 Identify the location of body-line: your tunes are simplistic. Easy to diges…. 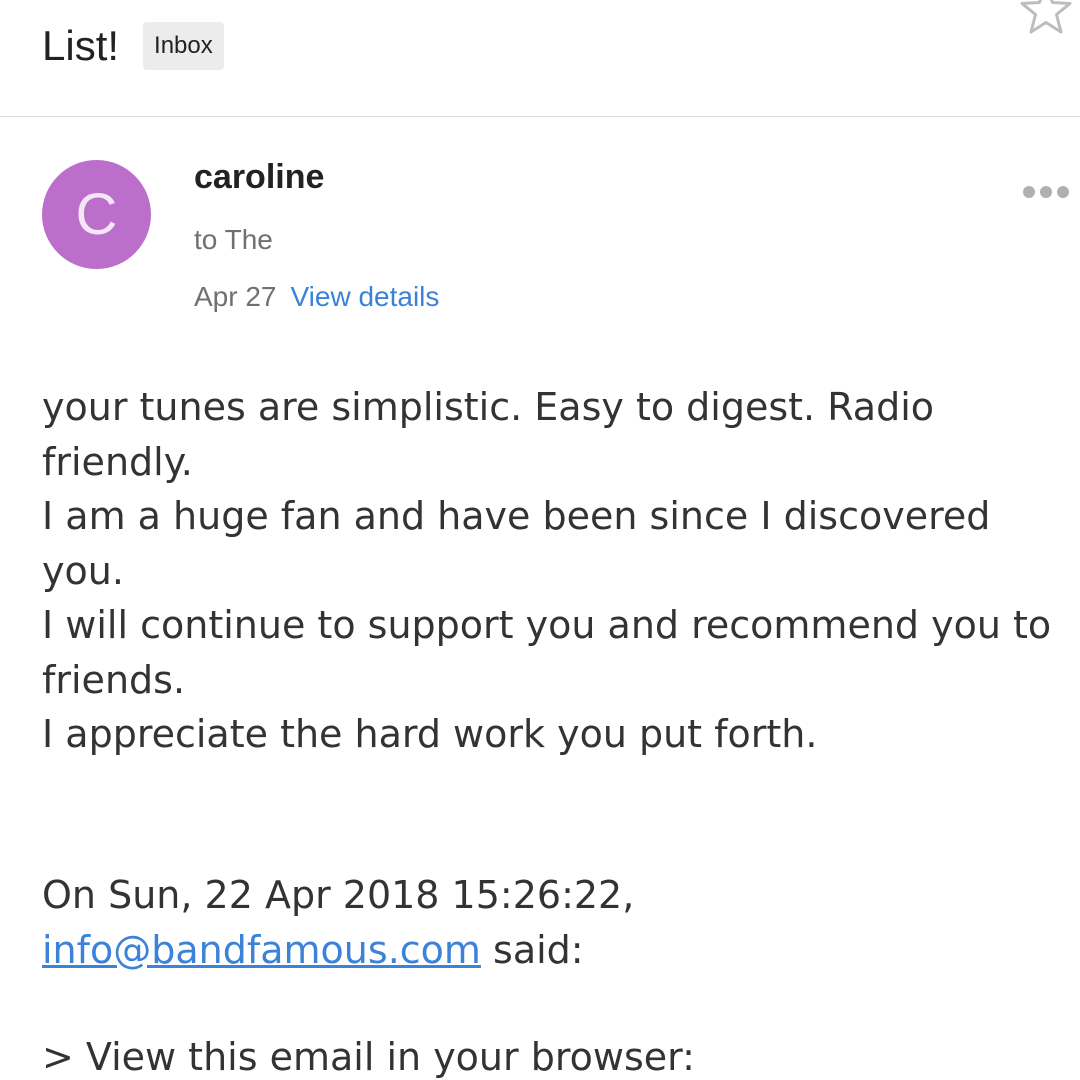
(488, 434).